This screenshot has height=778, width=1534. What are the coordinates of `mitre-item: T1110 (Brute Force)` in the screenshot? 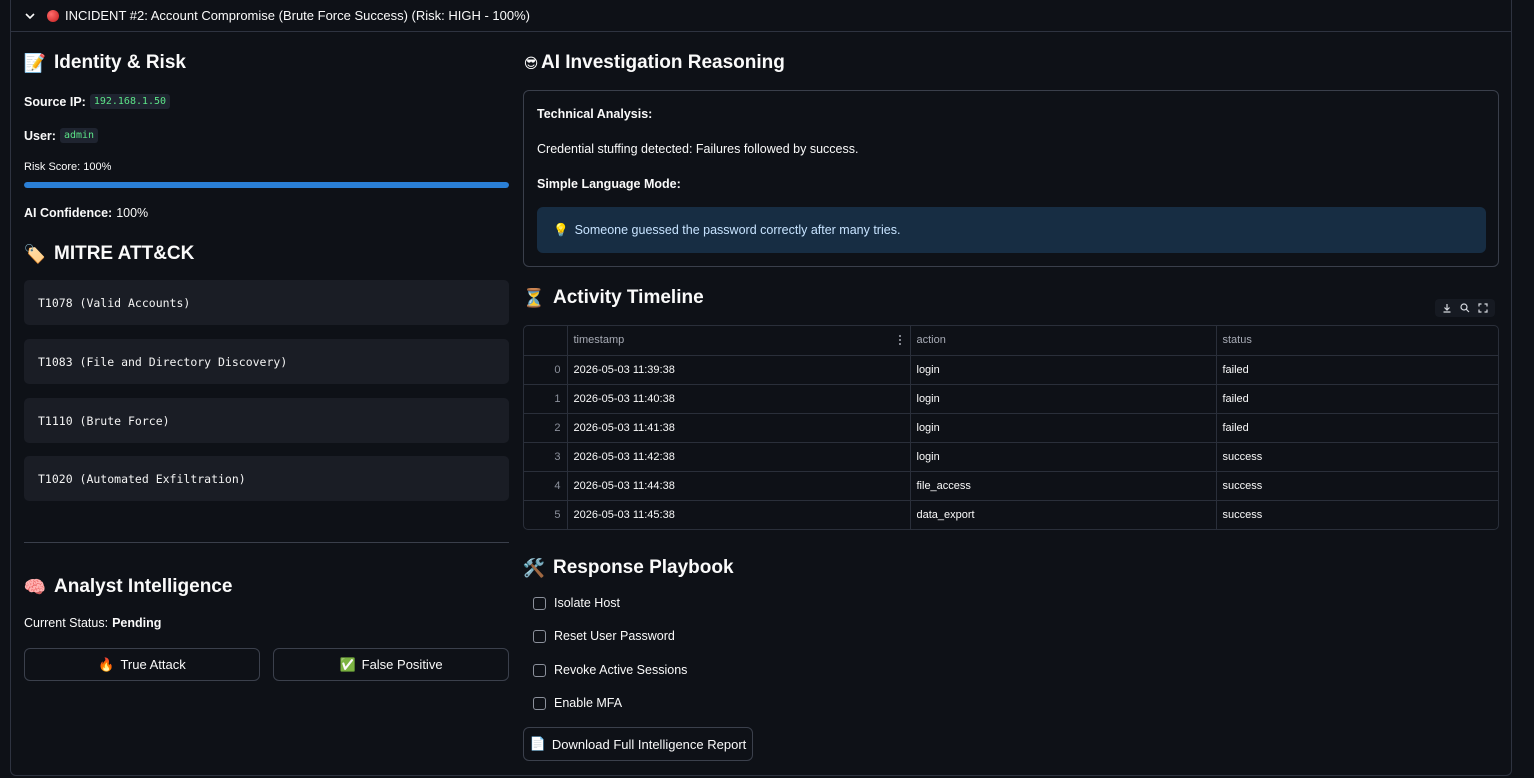 It's located at (266, 420).